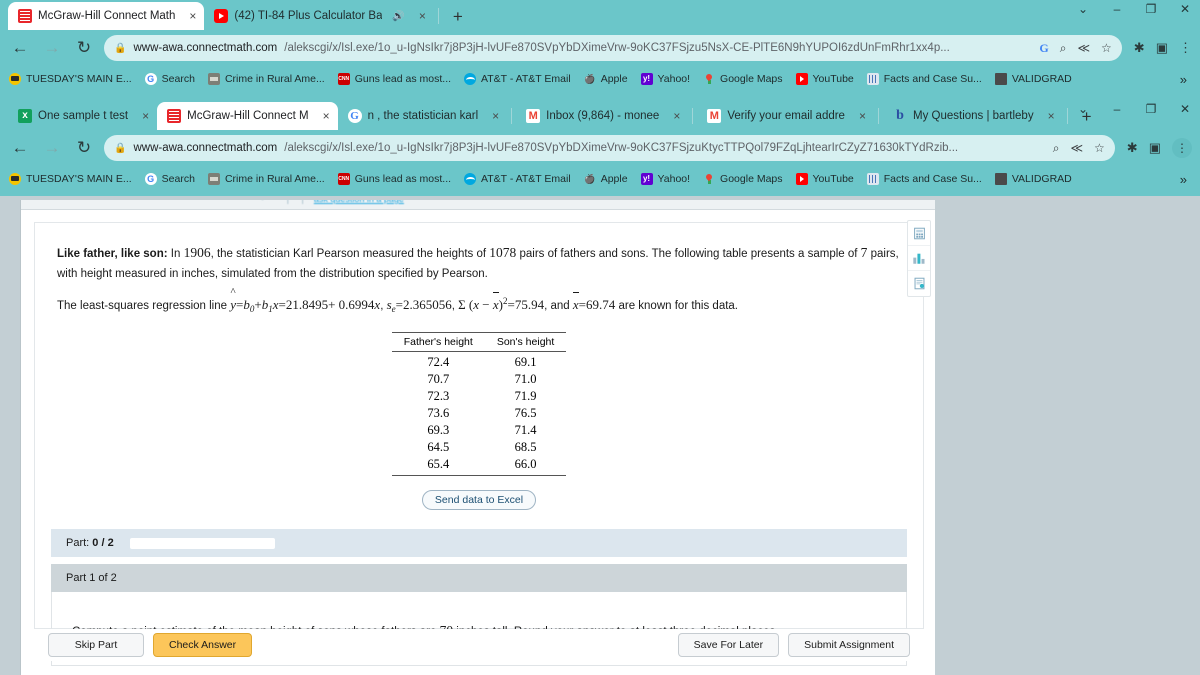 This screenshot has height=675, width=1200. I want to click on inner-forward-button: →, so click(52, 148).